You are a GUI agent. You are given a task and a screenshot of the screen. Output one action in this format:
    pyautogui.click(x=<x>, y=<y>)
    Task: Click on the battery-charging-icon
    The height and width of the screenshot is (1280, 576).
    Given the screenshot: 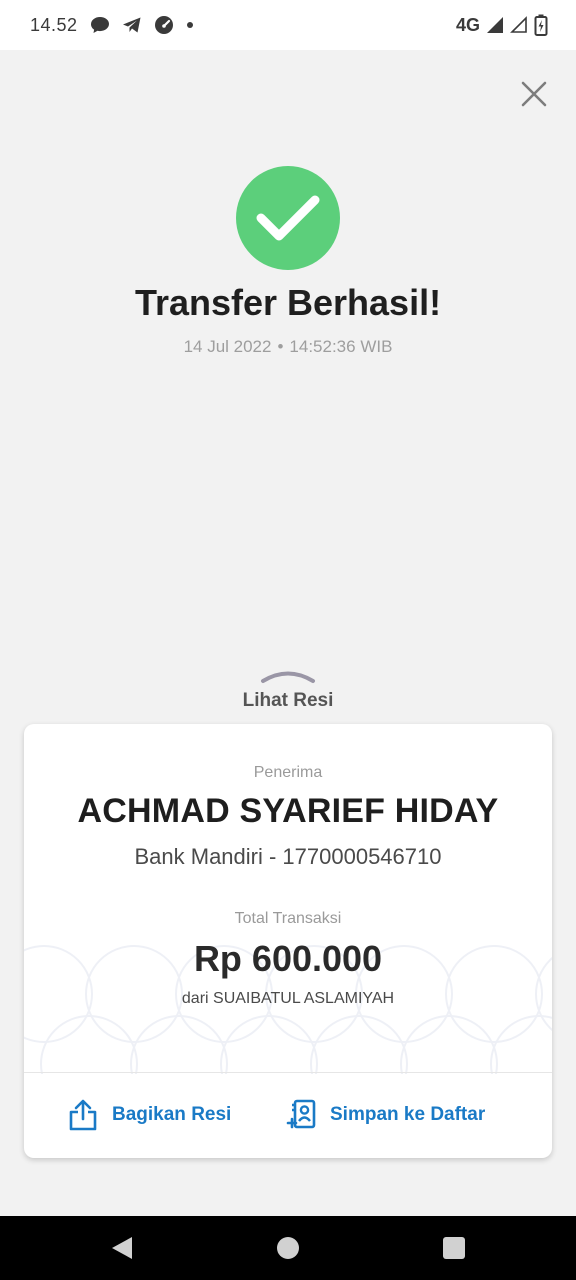 What is the action you would take?
    pyautogui.click(x=541, y=25)
    